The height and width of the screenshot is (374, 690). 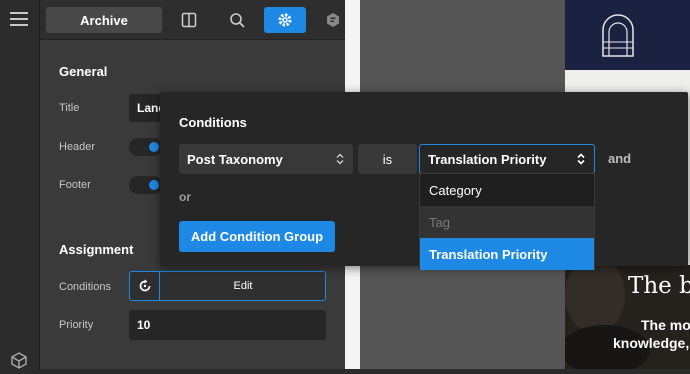 I want to click on field-select: Post Taxonomy, so click(x=266, y=159).